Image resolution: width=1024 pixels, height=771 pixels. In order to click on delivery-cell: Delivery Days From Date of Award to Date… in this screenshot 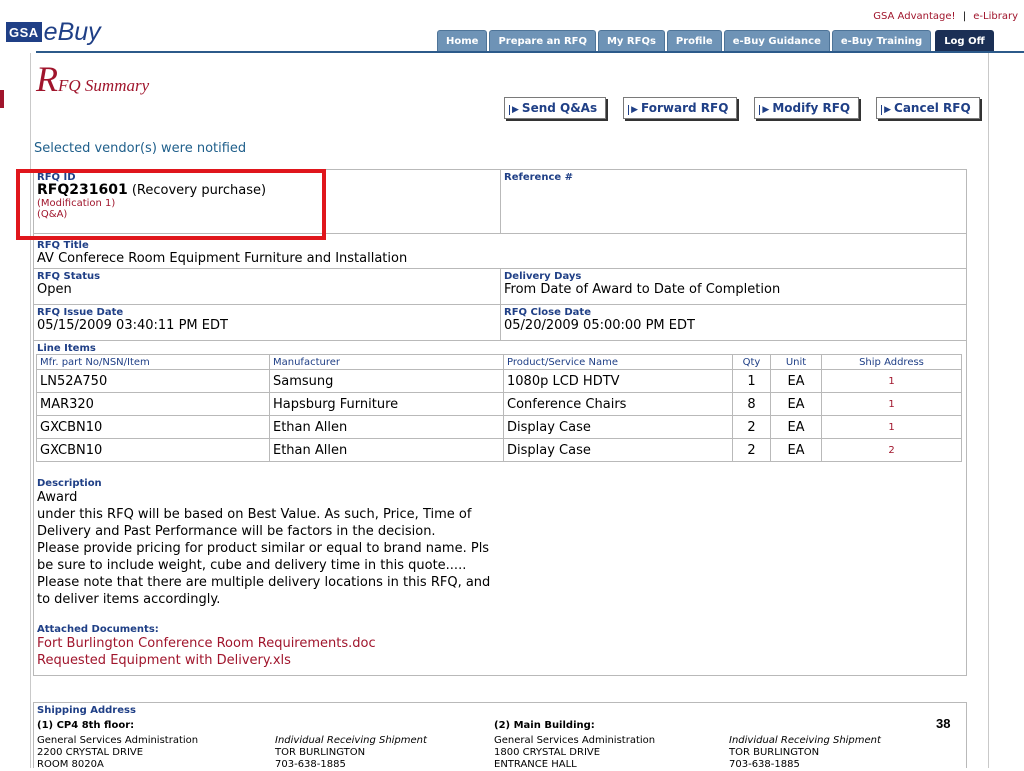, I will do `click(733, 286)`.